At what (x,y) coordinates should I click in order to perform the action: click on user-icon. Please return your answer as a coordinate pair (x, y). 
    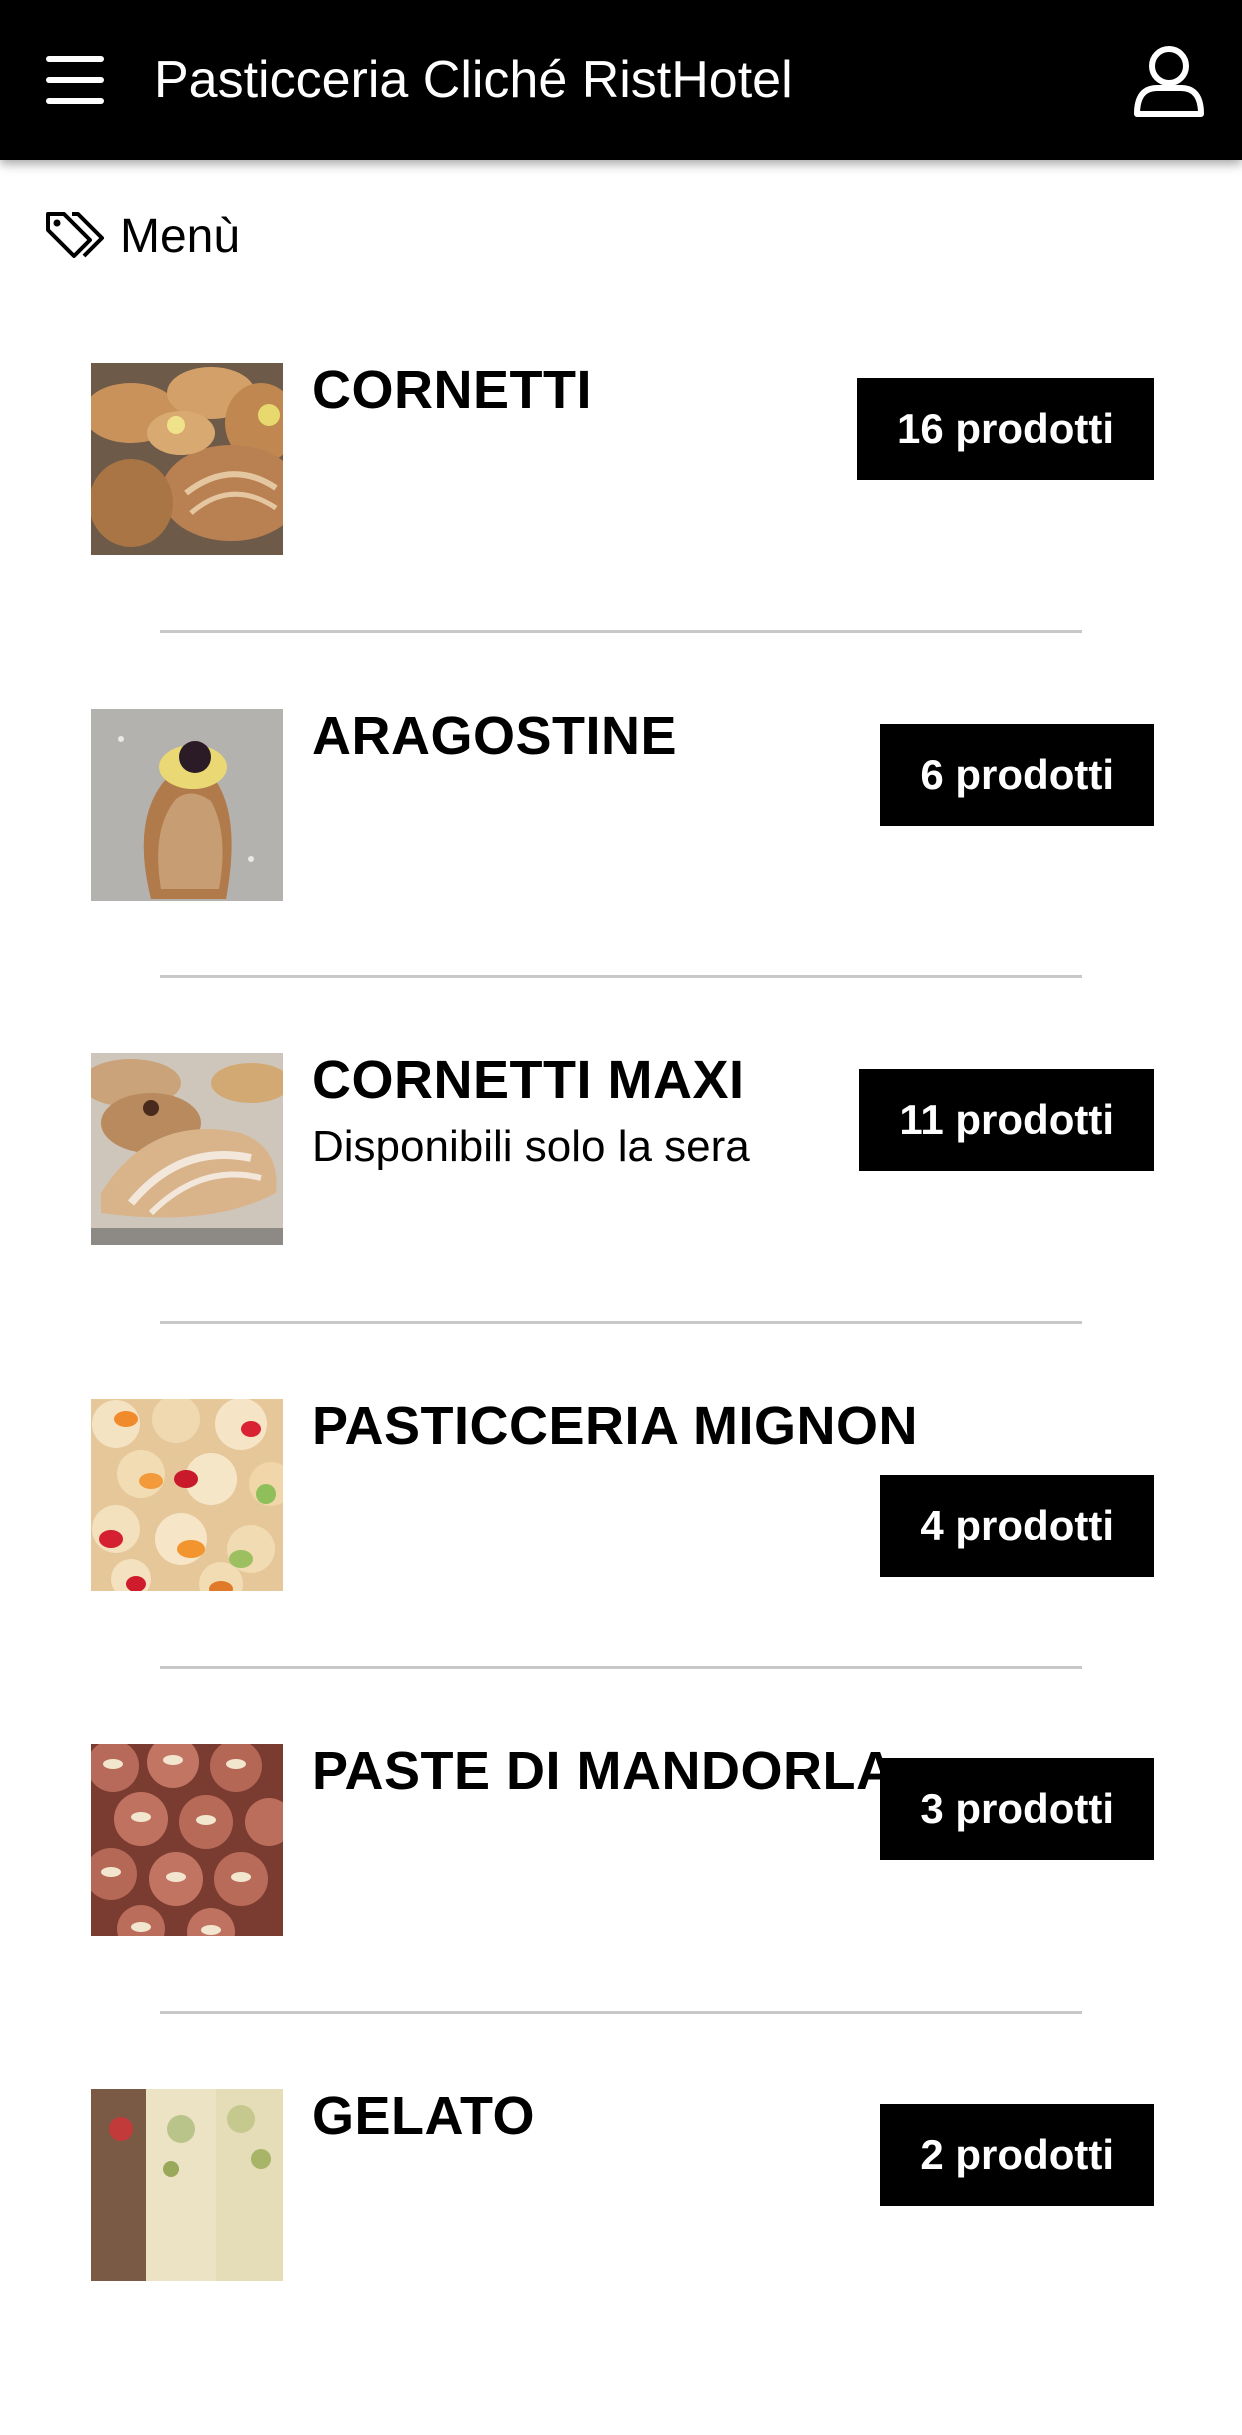
    Looking at the image, I should click on (1169, 81).